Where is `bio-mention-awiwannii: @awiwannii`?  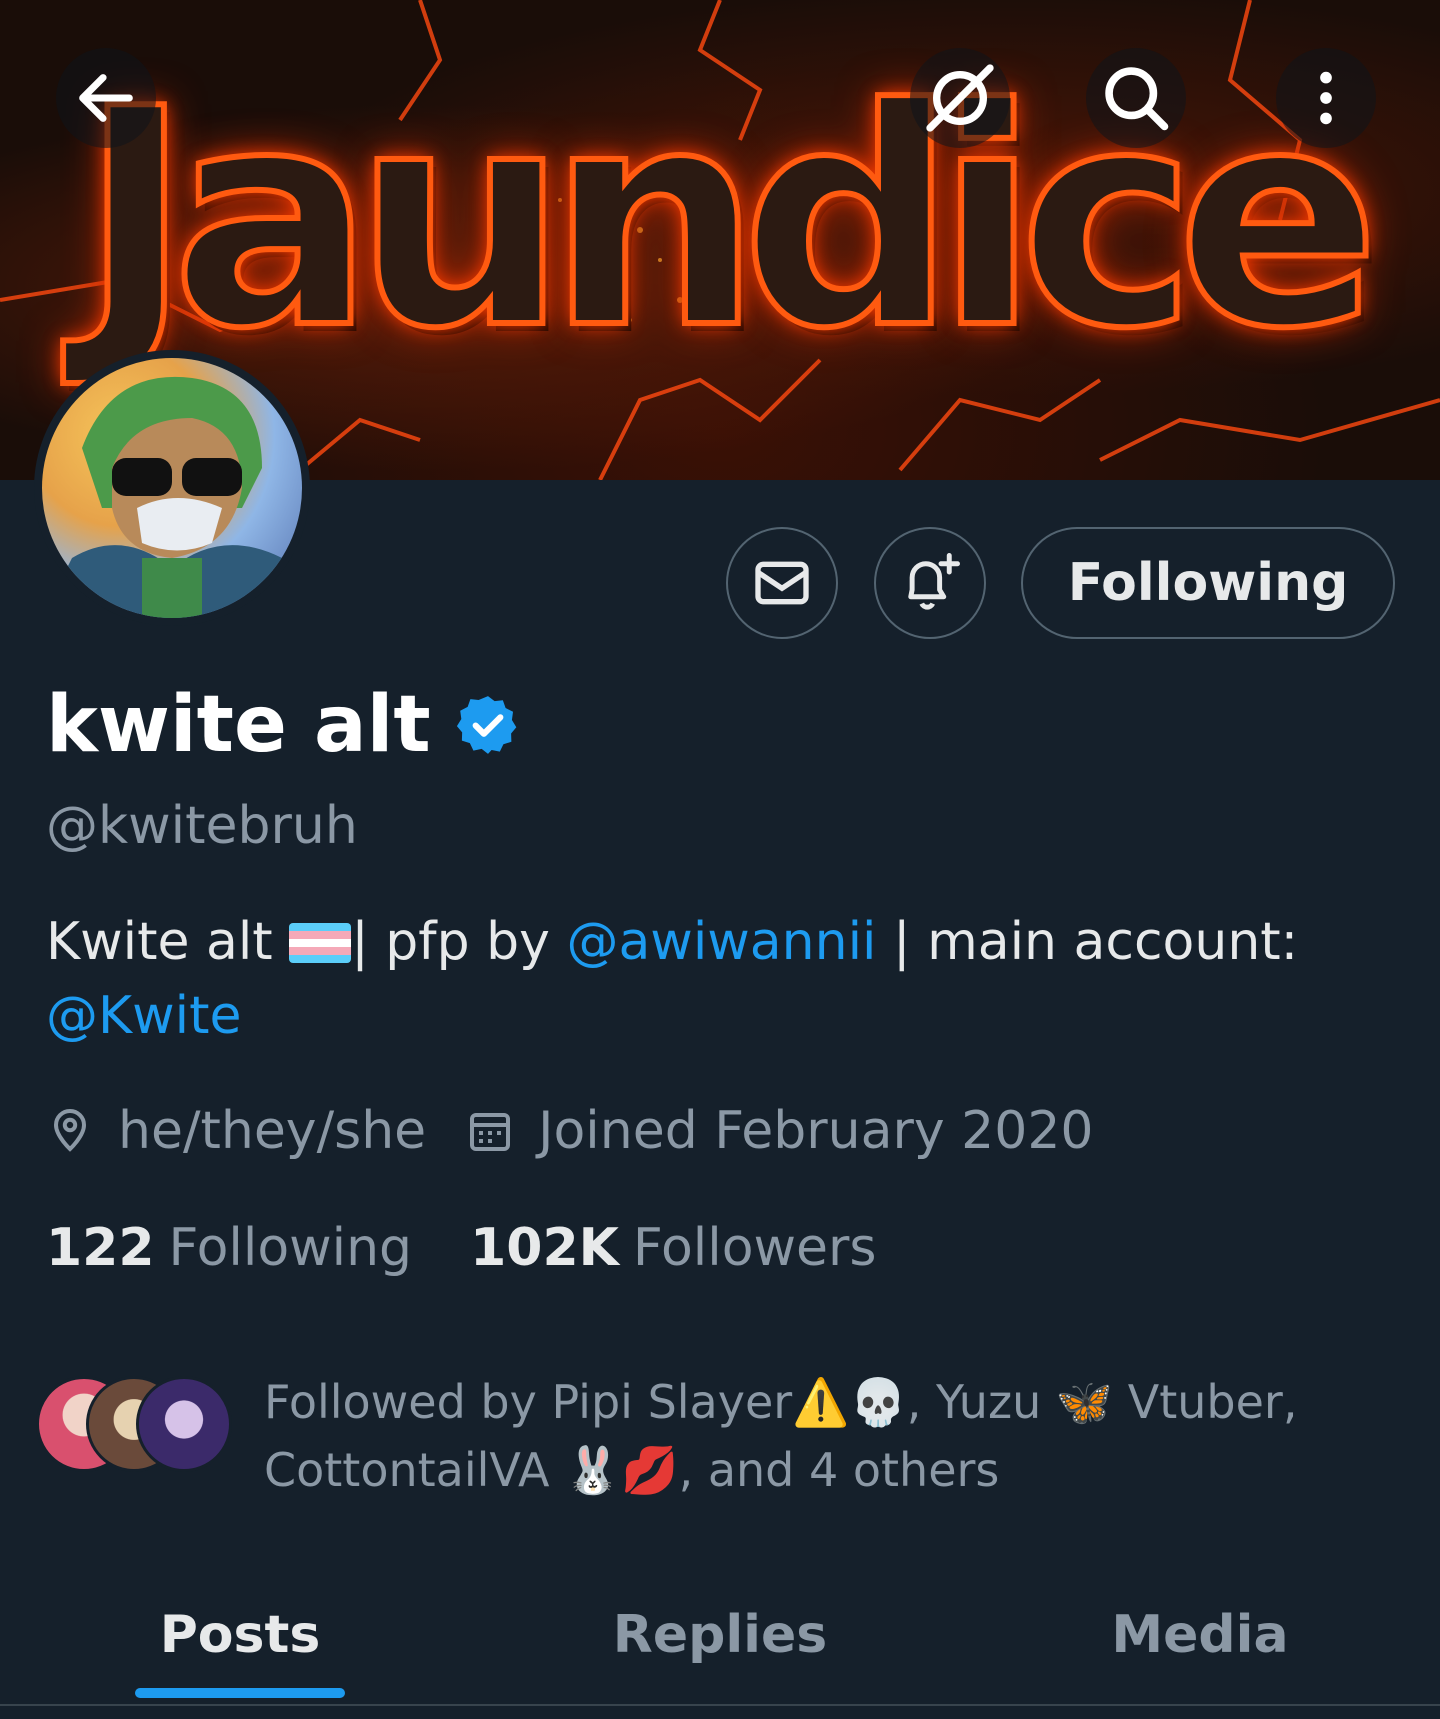 bio-mention-awiwannii: @awiwannii is located at coordinates (721, 942).